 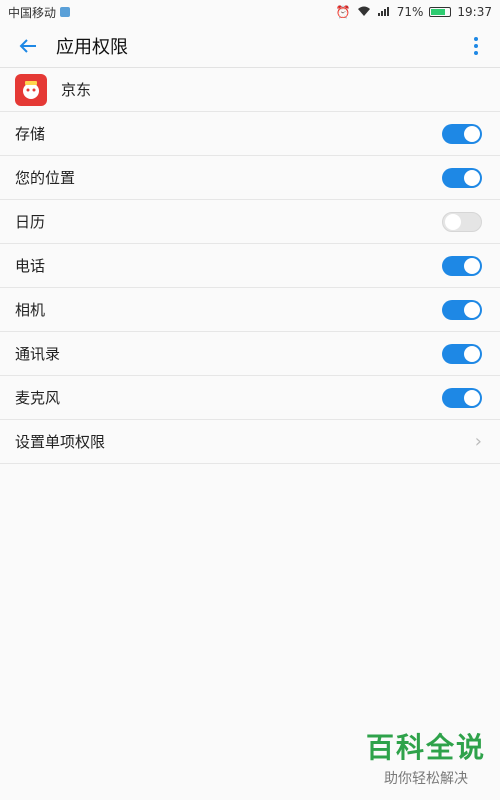 What do you see at coordinates (45, 178) in the screenshot?
I see `permission-label: 您的位置` at bounding box center [45, 178].